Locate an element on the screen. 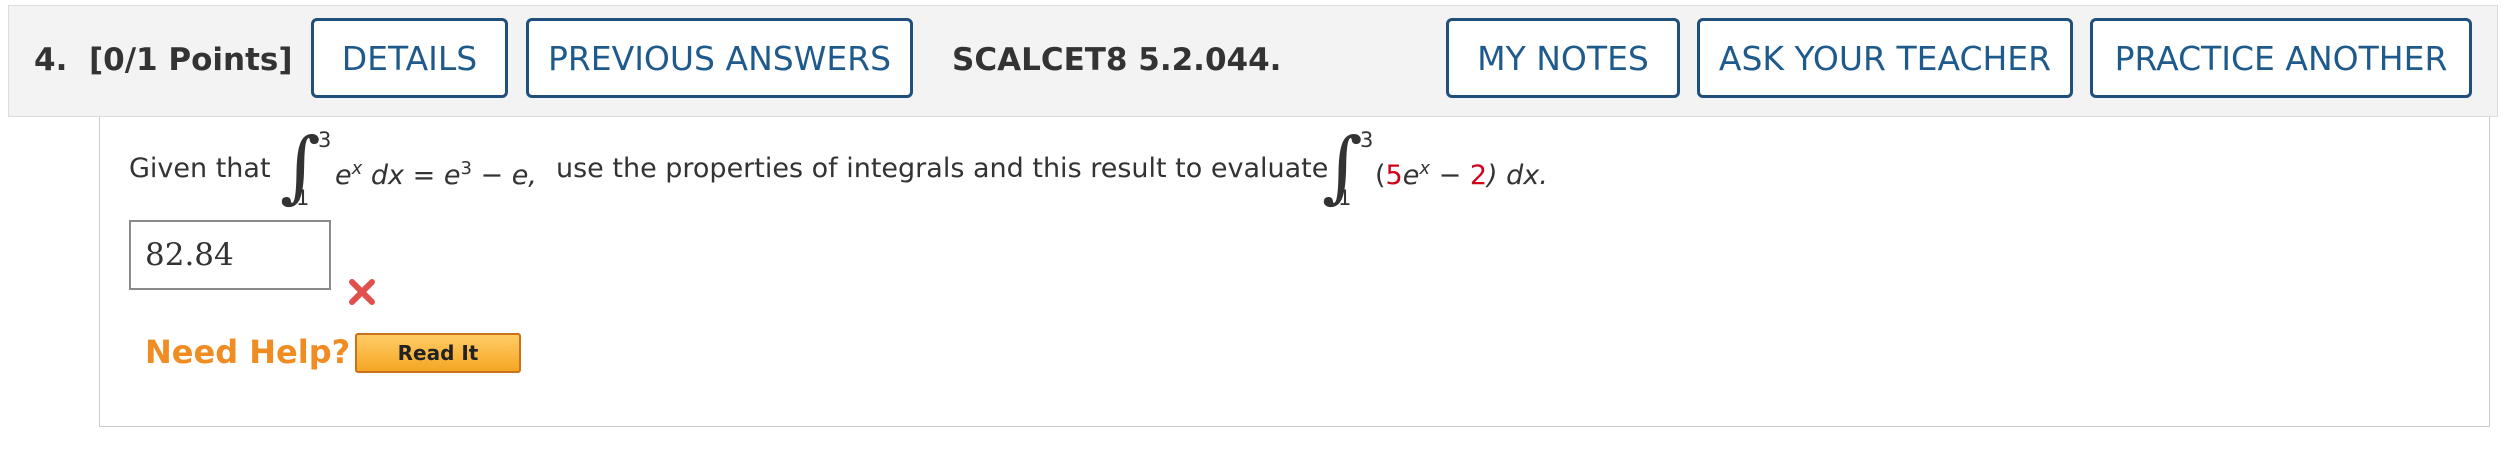 This screenshot has height=470, width=2506. question-points: 4. [0/1 Points] is located at coordinates (163, 60).